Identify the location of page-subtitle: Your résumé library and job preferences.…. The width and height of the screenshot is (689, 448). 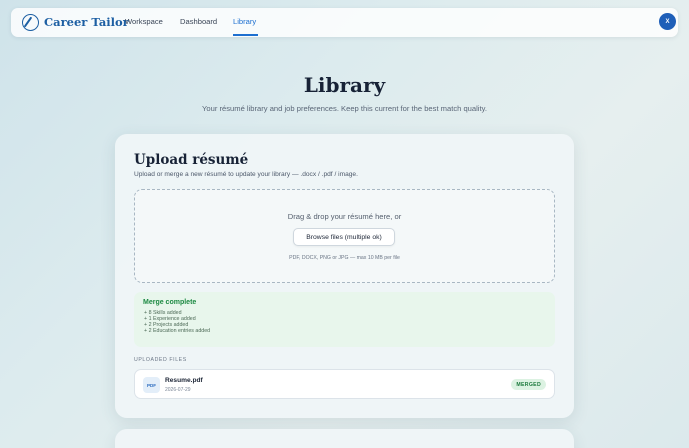
(344, 108).